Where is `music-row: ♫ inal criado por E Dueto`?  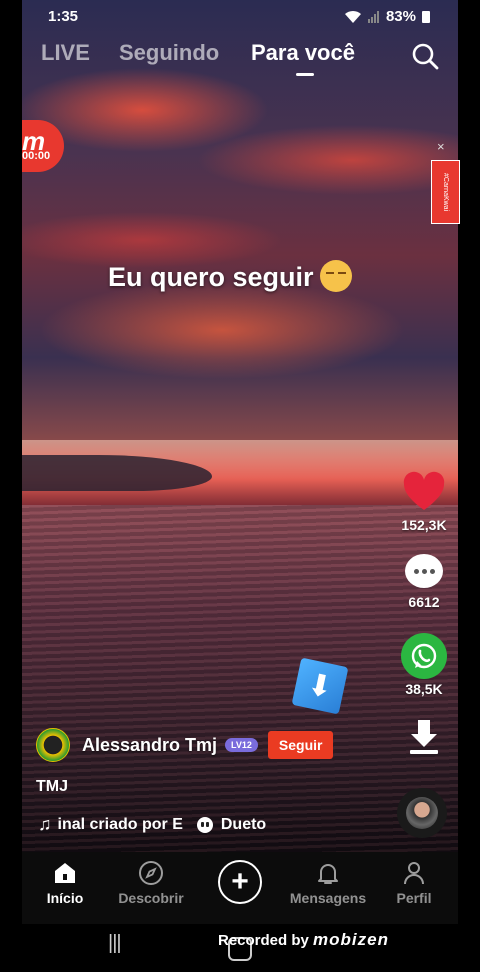 music-row: ♫ inal criado por E Dueto is located at coordinates (152, 824).